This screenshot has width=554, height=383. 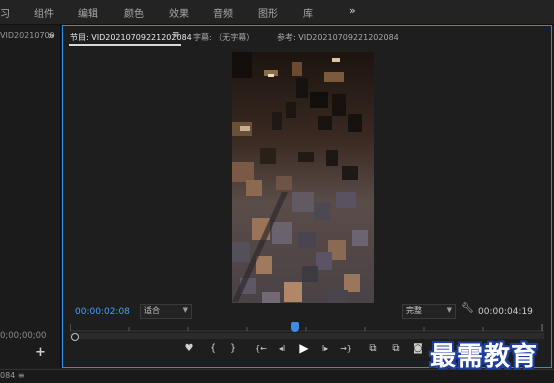 What do you see at coordinates (12, 375) in the screenshot?
I see `timeline-tab: 084 ≡` at bounding box center [12, 375].